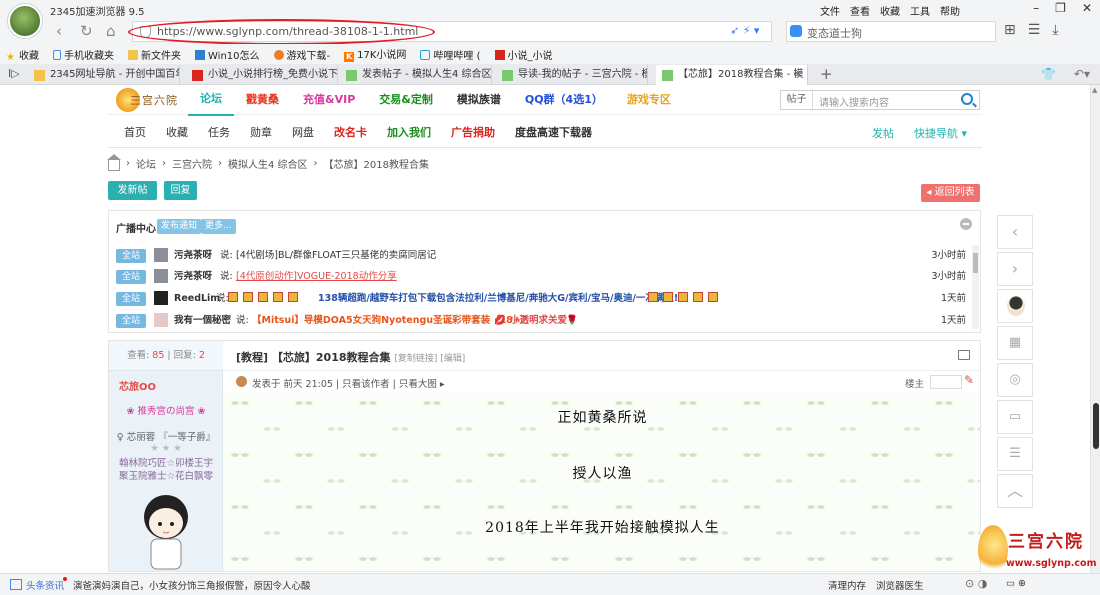  Describe the element at coordinates (211, 100) in the screenshot. I see `nav-forum: 论坛` at that location.